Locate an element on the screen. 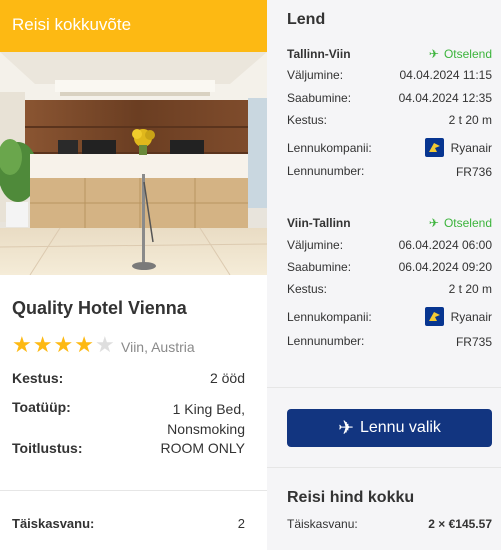  flight-number-row: Lennunumber: FR735 is located at coordinates (389, 341).